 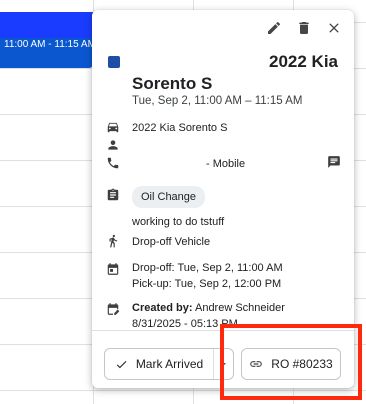 What do you see at coordinates (217, 101) in the screenshot?
I see `event-datetime: Tue, Sep 2, 11:00 AM – 11:15 AM` at bounding box center [217, 101].